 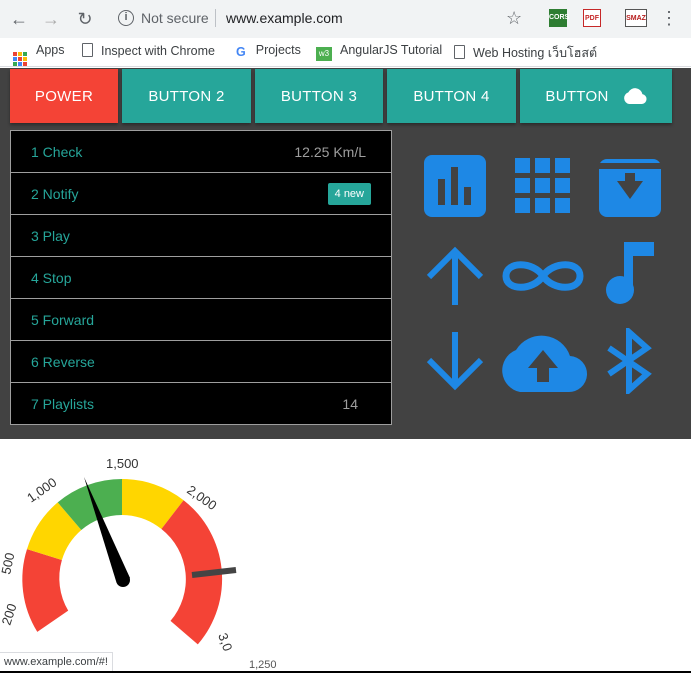 What do you see at coordinates (57, 152) in the screenshot?
I see `list-item-label: 1 Check` at bounding box center [57, 152].